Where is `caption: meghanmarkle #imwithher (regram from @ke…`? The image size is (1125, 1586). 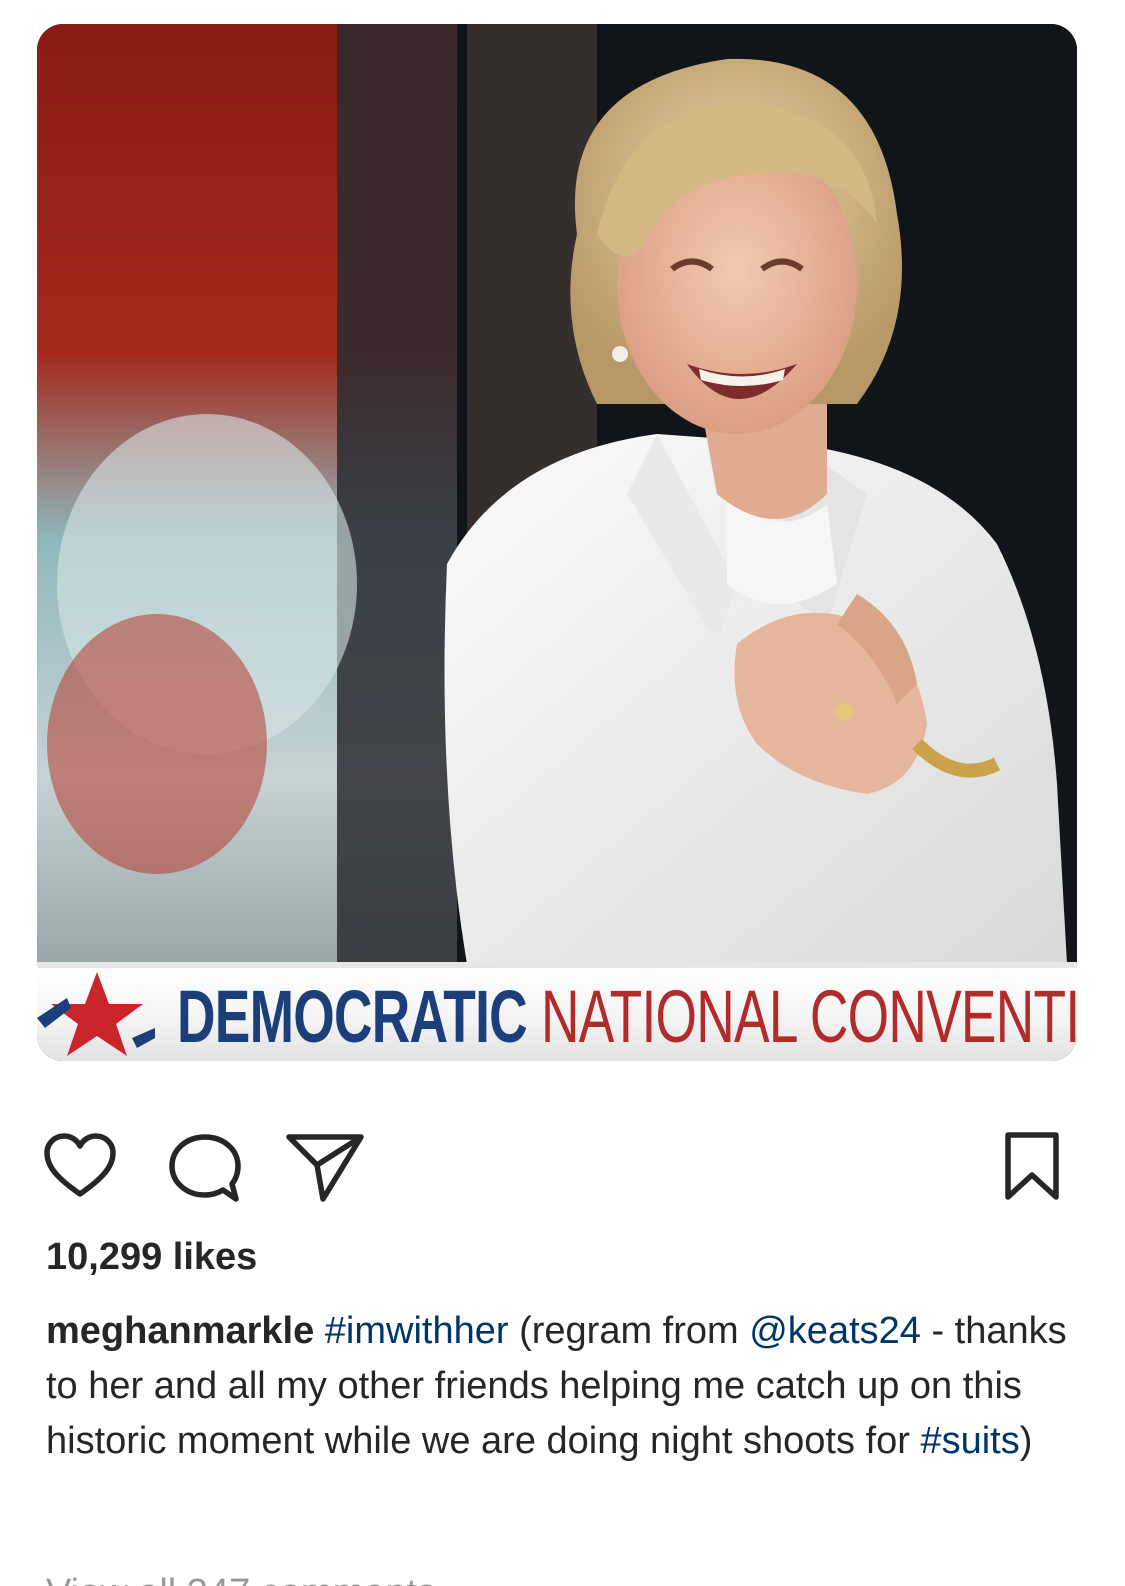
caption: meghanmarkle #imwithher (regram from @ke… is located at coordinates (566, 1386).